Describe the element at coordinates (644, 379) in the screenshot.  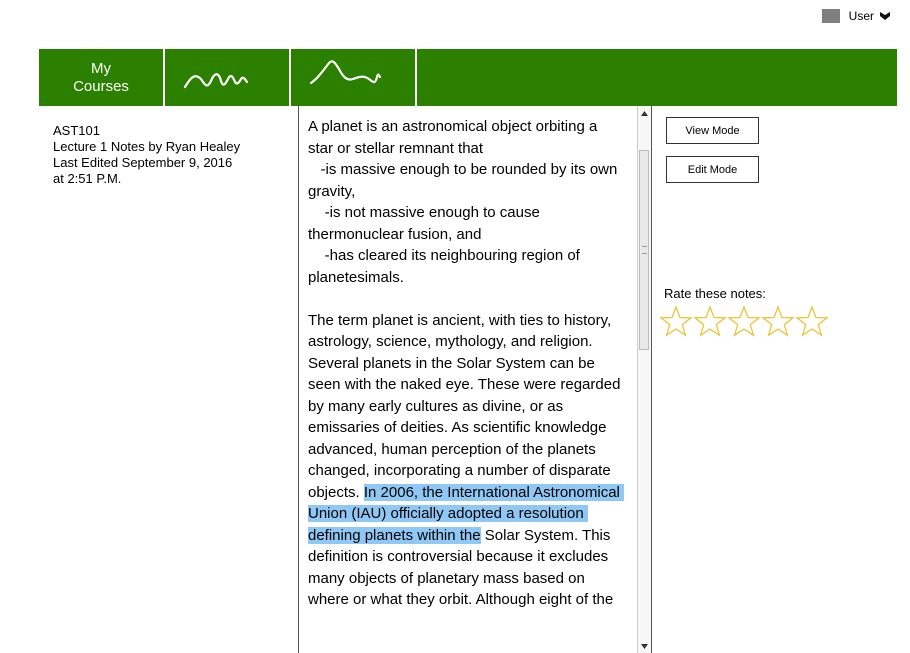
I see `notes-scrollbar` at that location.